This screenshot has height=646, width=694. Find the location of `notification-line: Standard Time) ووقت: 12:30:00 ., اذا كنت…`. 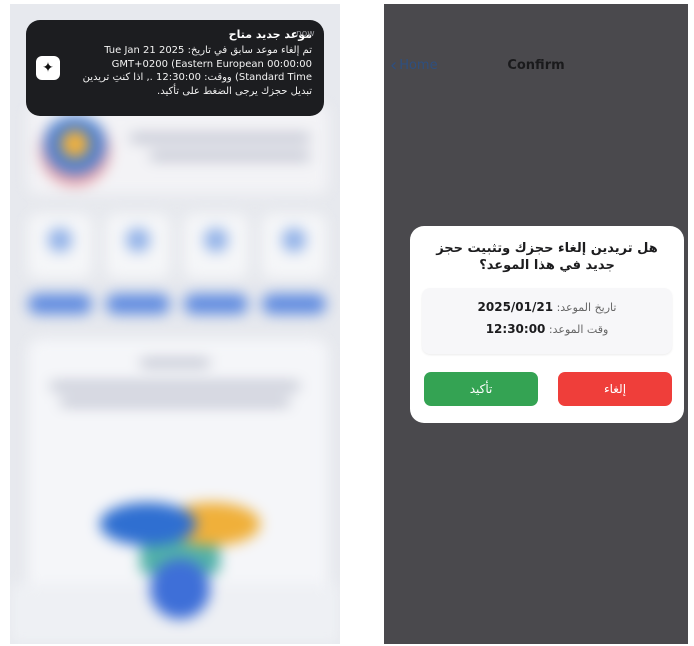

notification-line: Standard Time) ووقت: 12:30:00 ., اذا كنت… is located at coordinates (197, 77).